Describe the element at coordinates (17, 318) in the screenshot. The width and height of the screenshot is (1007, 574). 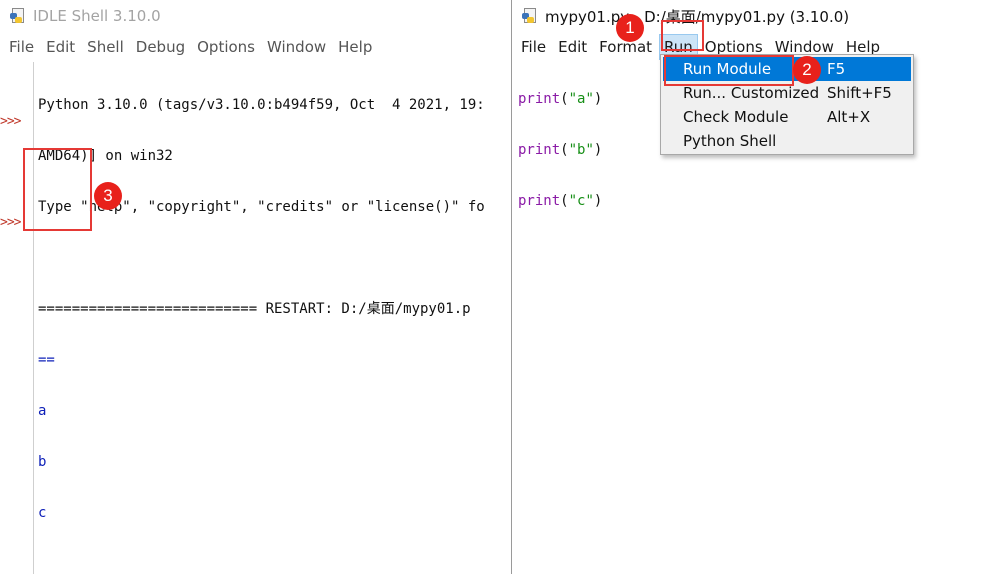
I see `shell-prompt-gutter: >>> >>>` at that location.